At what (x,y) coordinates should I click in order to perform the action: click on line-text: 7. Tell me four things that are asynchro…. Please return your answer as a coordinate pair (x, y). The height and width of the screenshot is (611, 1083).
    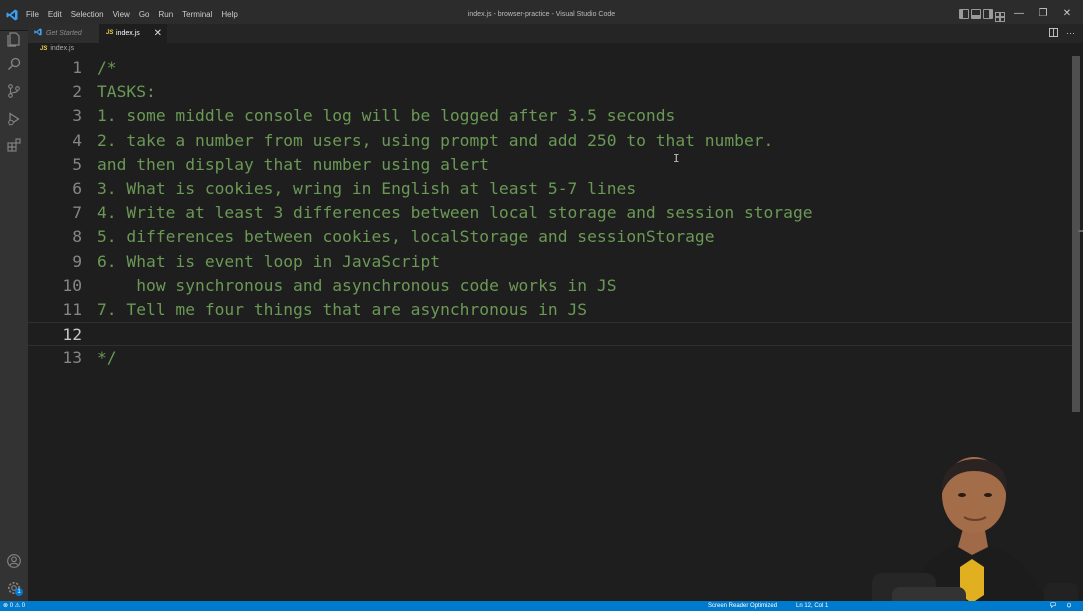
    Looking at the image, I should click on (342, 309).